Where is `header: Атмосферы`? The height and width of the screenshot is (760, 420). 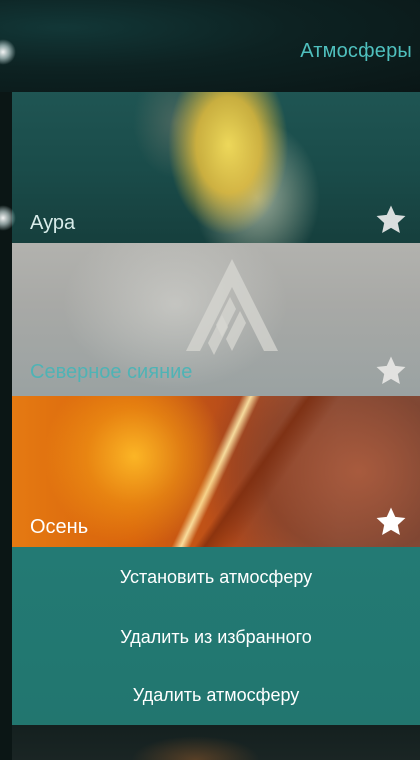 header: Атмосферы is located at coordinates (210, 46).